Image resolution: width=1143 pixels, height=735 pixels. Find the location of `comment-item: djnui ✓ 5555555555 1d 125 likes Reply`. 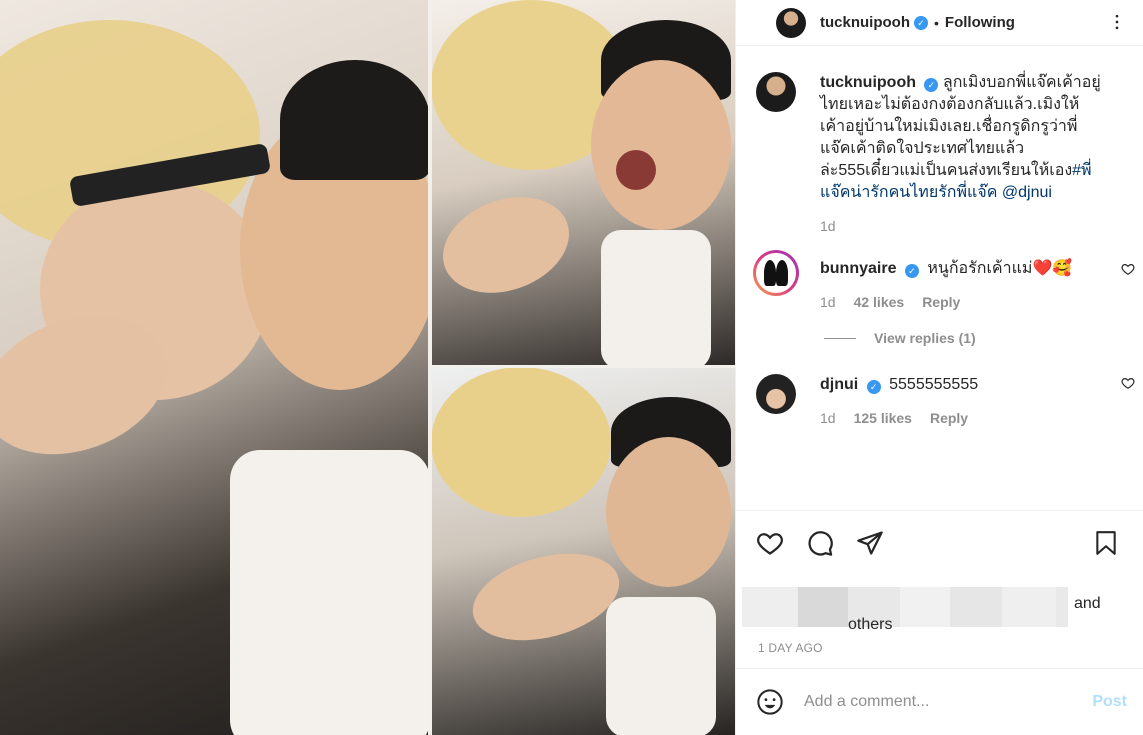

comment-item: djnui ✓ 5555555555 1d 125 likes Reply is located at coordinates (939, 400).